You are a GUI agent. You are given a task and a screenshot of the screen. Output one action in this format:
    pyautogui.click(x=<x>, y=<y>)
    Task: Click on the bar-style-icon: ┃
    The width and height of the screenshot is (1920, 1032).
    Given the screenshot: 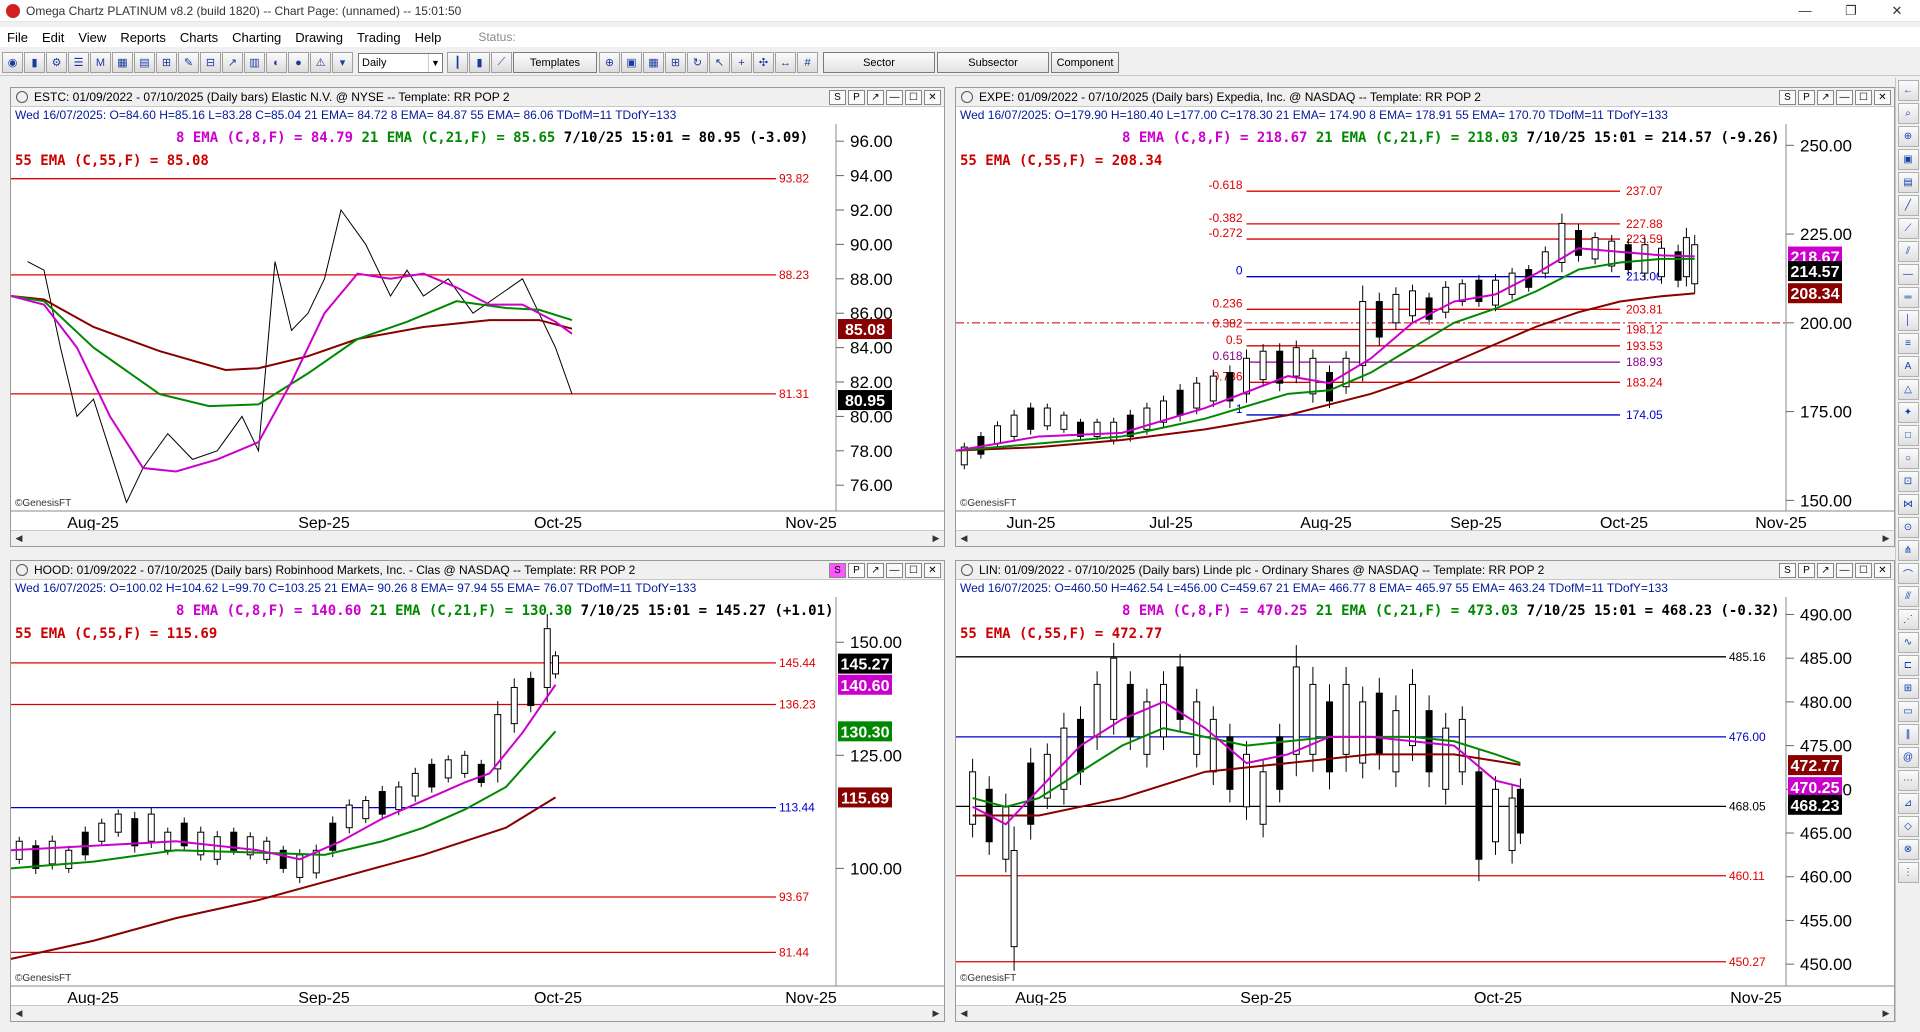 What is the action you would take?
    pyautogui.click(x=457, y=62)
    